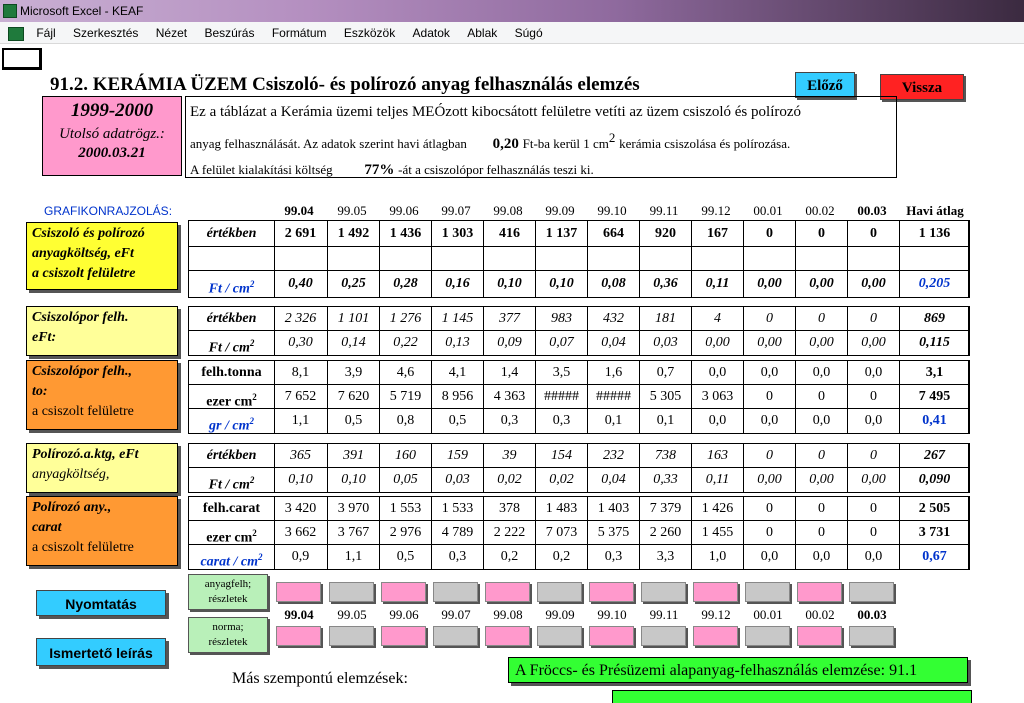  What do you see at coordinates (228, 592) in the screenshot?
I see `material-details-button: anyagfelh; részletek` at bounding box center [228, 592].